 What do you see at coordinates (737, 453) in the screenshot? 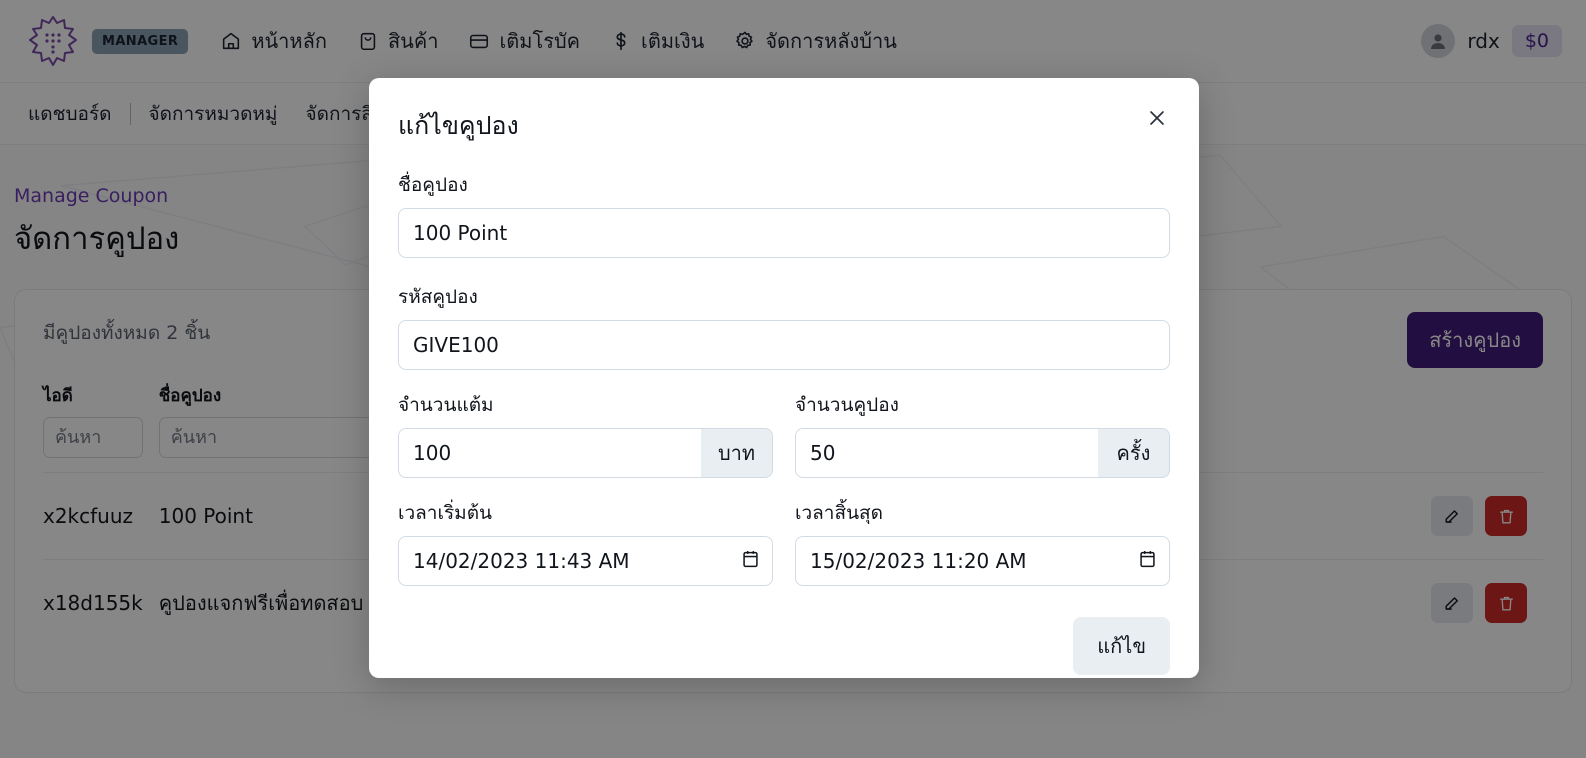
I see `unit-points: บาท` at bounding box center [737, 453].